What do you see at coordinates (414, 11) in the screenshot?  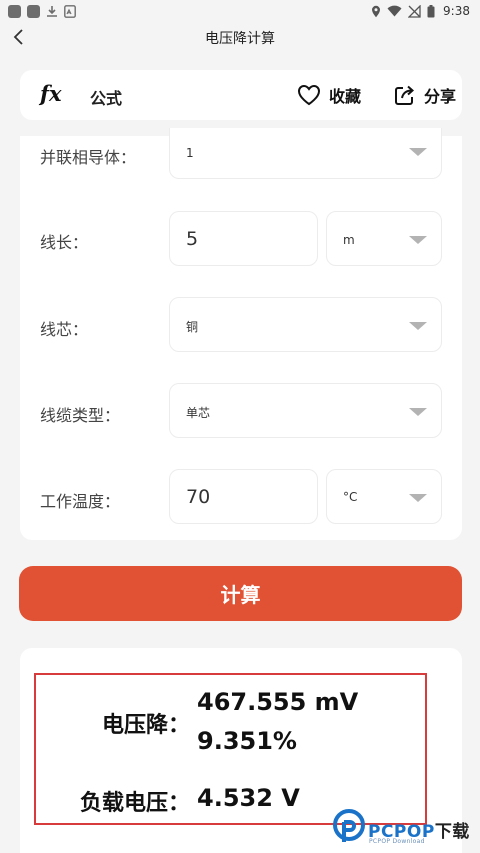 I see `signal-off-icon` at bounding box center [414, 11].